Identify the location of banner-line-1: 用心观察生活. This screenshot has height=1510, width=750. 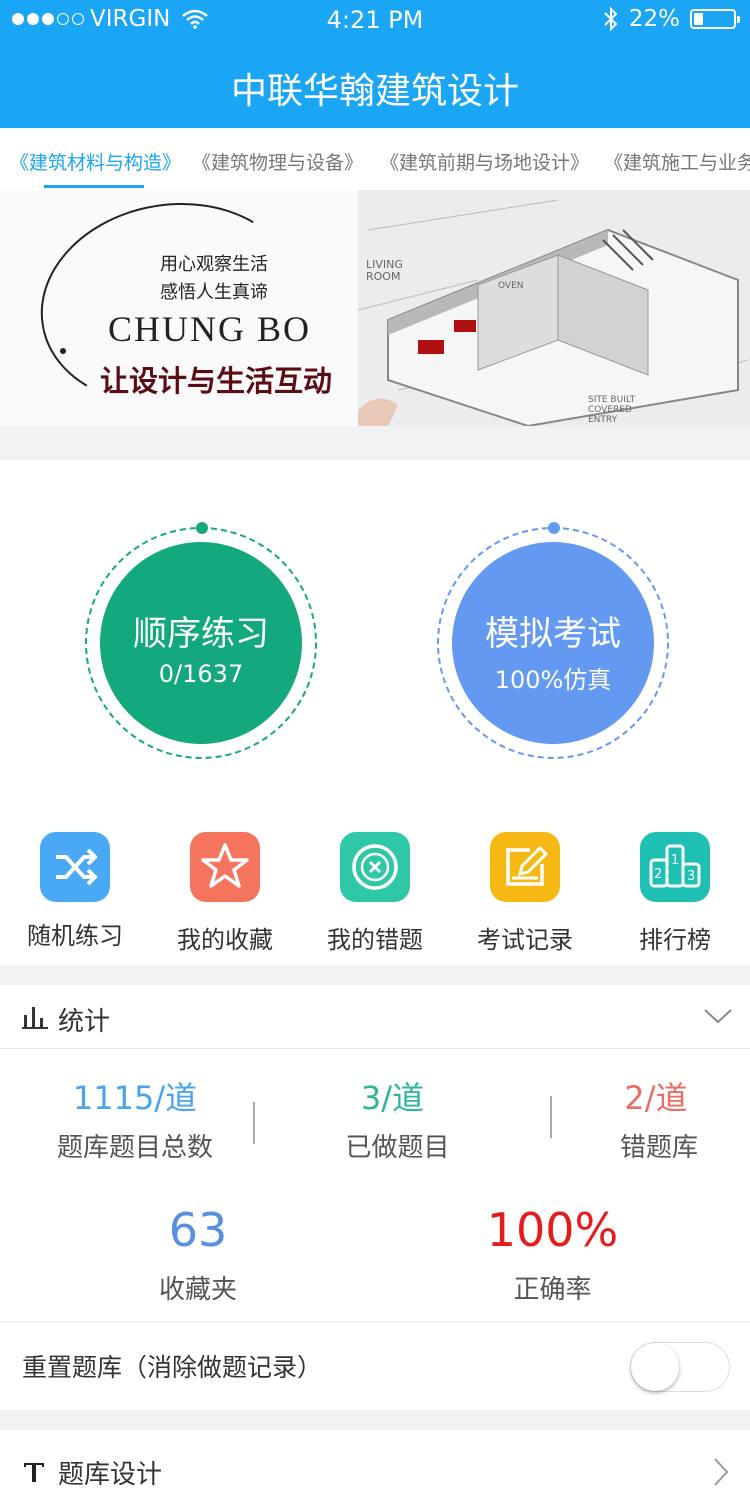
(214, 264).